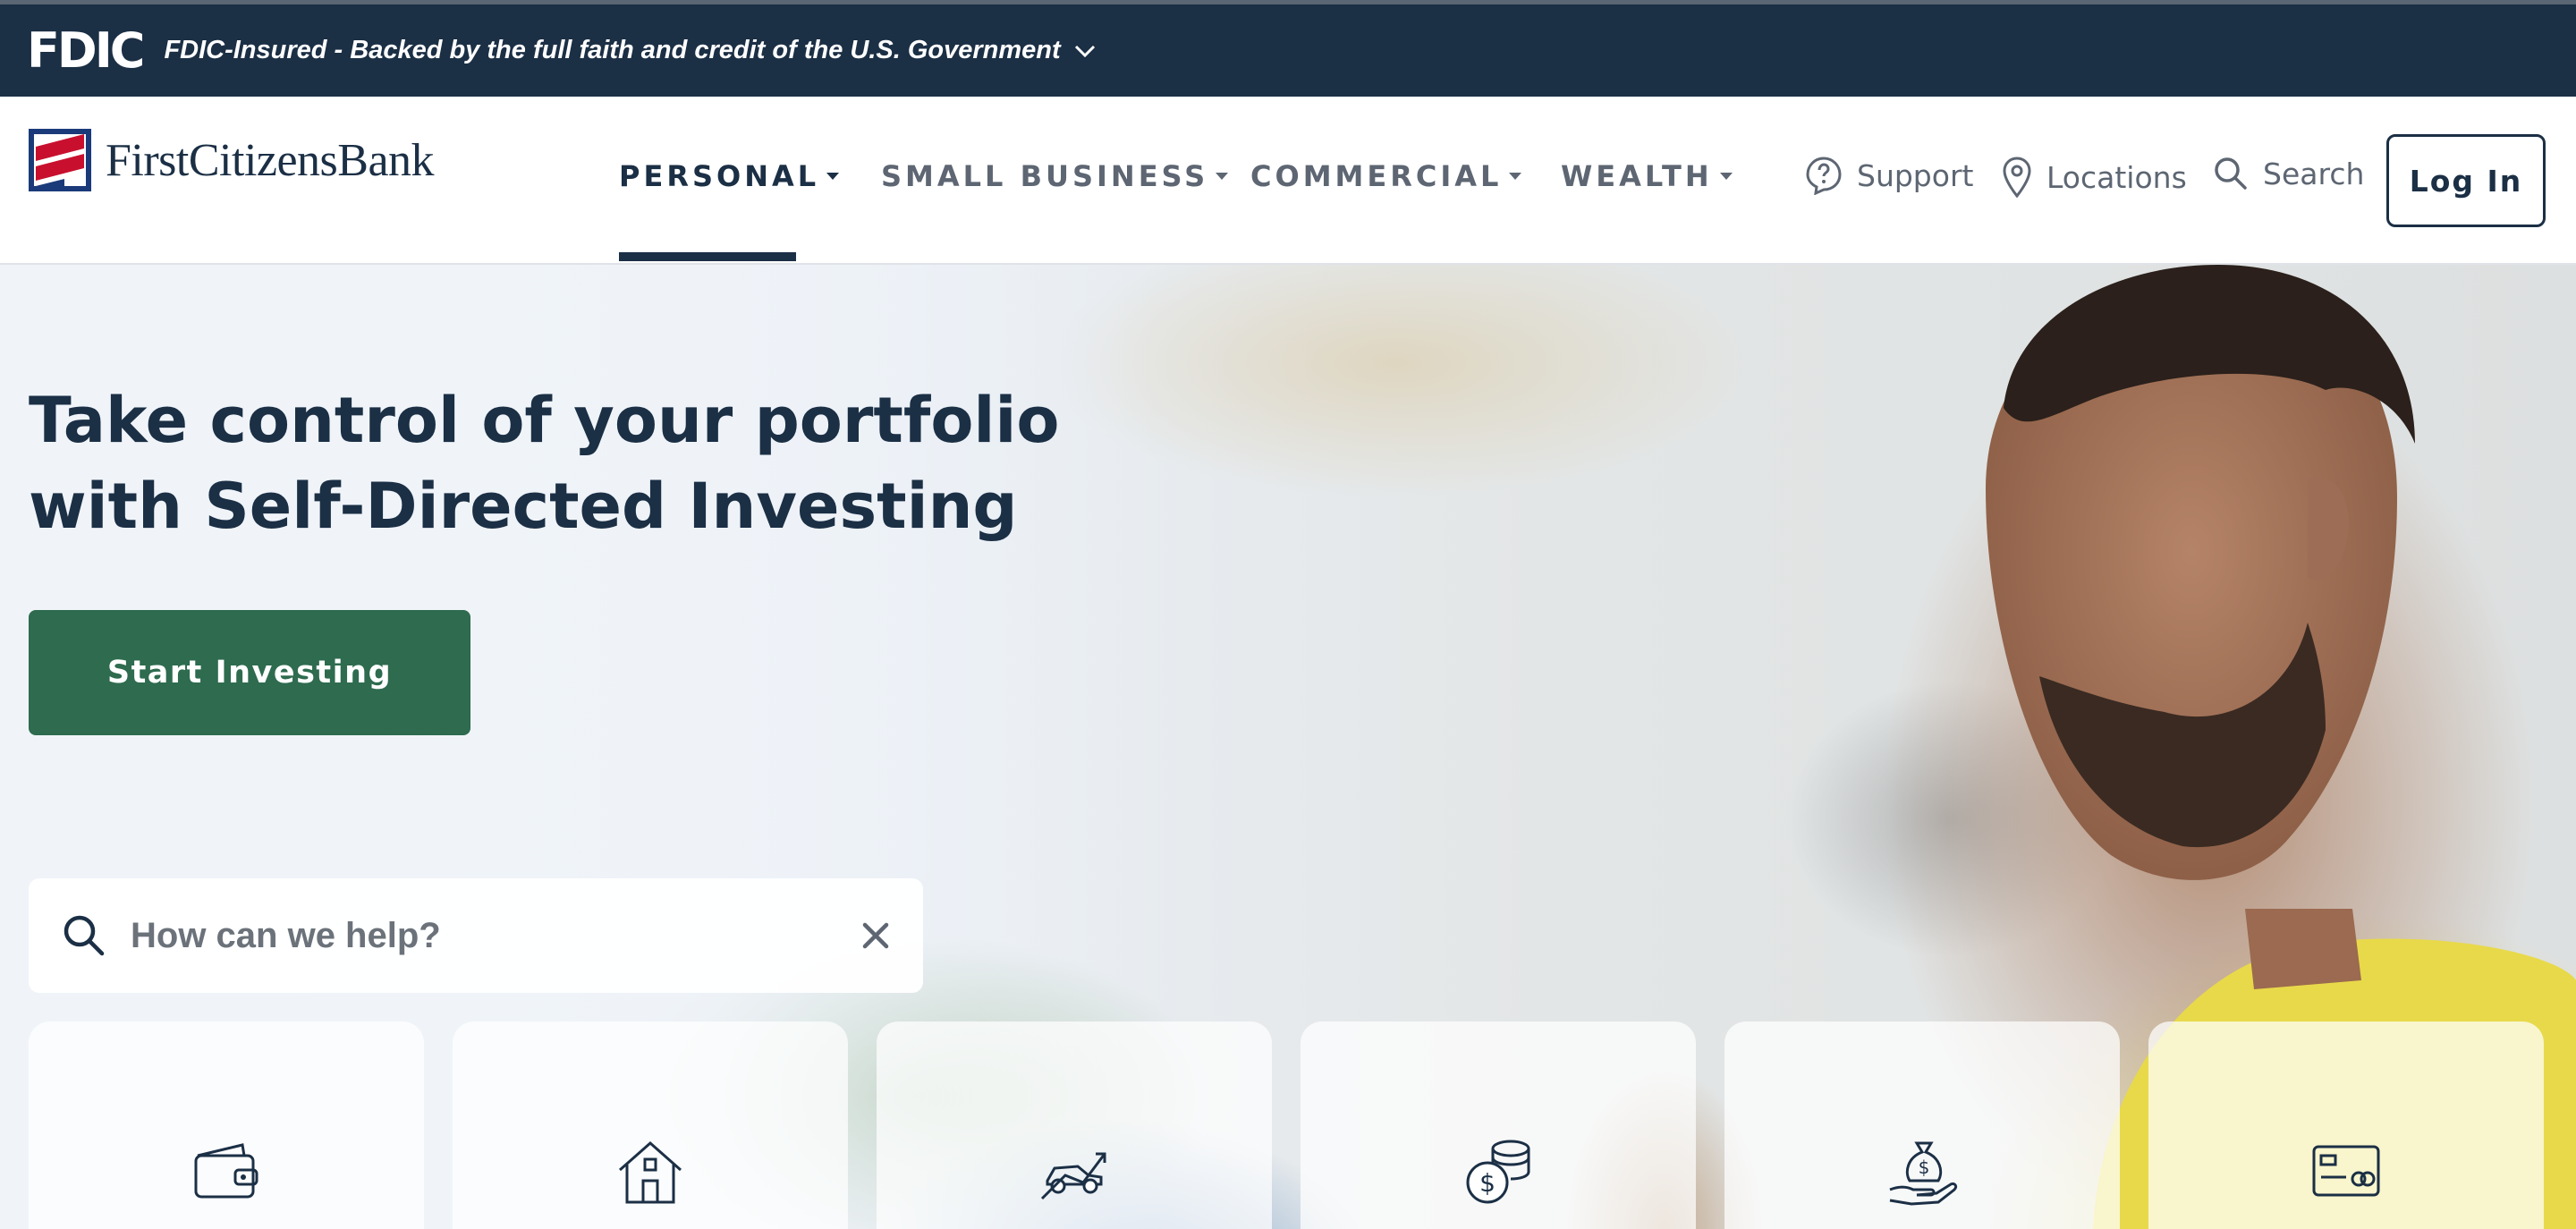 The height and width of the screenshot is (1229, 2576). I want to click on tile-savings: $, so click(1498, 1125).